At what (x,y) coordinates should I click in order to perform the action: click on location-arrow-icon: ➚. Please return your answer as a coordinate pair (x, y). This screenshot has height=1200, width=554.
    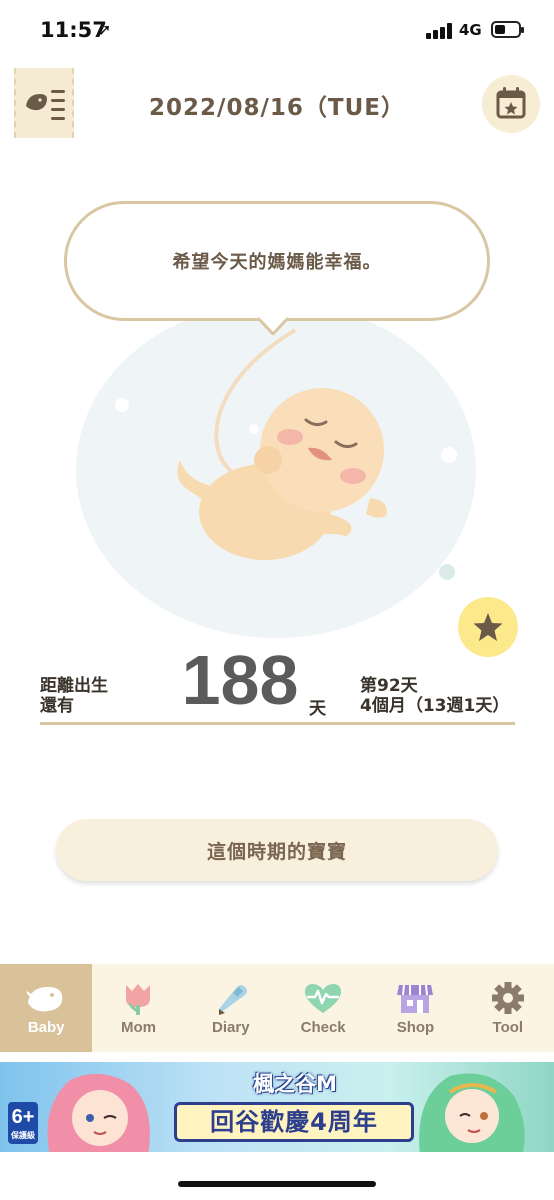
    Looking at the image, I should click on (105, 29).